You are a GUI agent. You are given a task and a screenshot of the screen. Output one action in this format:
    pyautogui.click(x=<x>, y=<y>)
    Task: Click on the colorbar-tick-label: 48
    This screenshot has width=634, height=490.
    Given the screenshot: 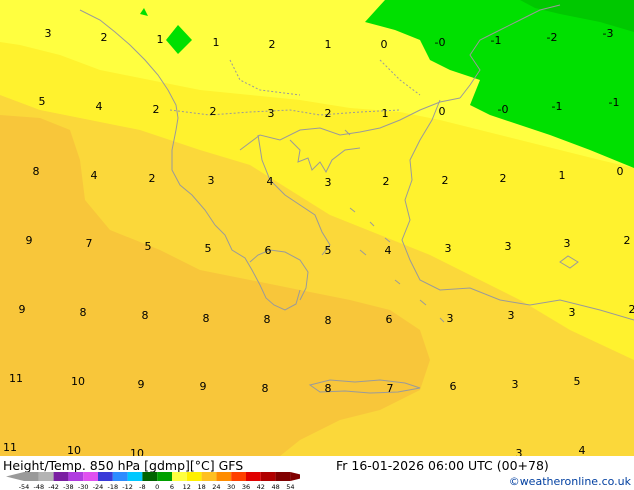 What is the action you would take?
    pyautogui.click(x=275, y=486)
    